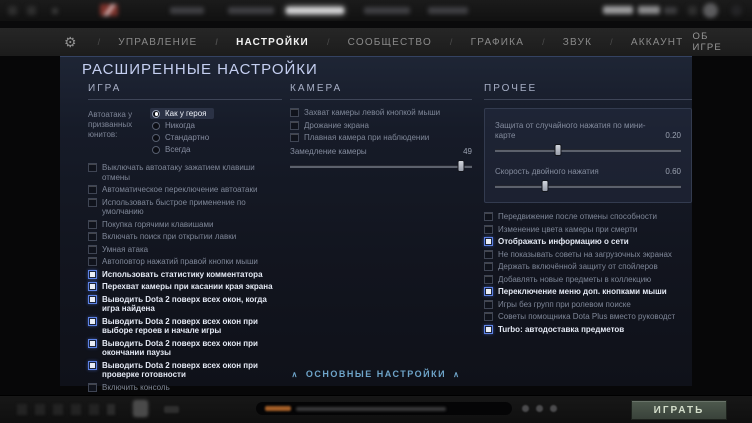 This screenshot has width=752, height=423. What do you see at coordinates (379, 42) in the screenshot?
I see `settings-tab: СООБЩЕСТВО` at bounding box center [379, 42].